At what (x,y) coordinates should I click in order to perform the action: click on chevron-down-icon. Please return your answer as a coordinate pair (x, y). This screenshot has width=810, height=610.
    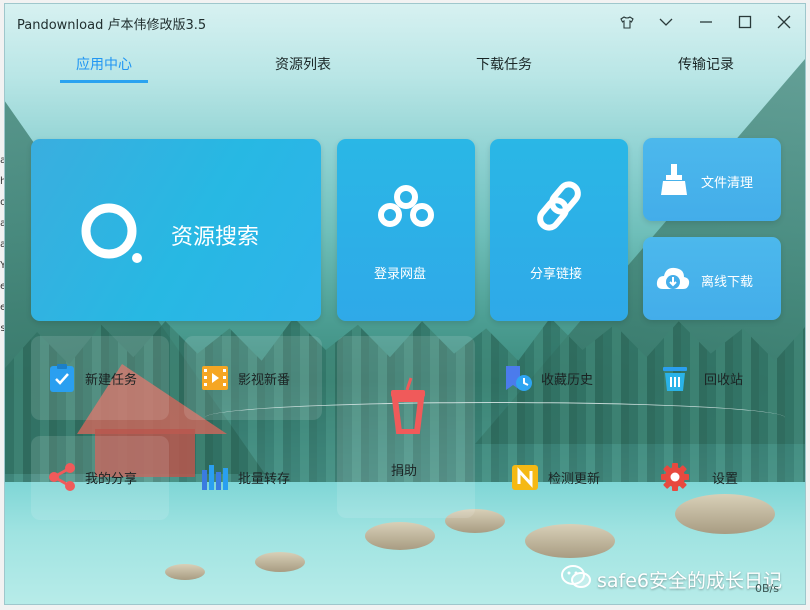
    Looking at the image, I should click on (666, 22).